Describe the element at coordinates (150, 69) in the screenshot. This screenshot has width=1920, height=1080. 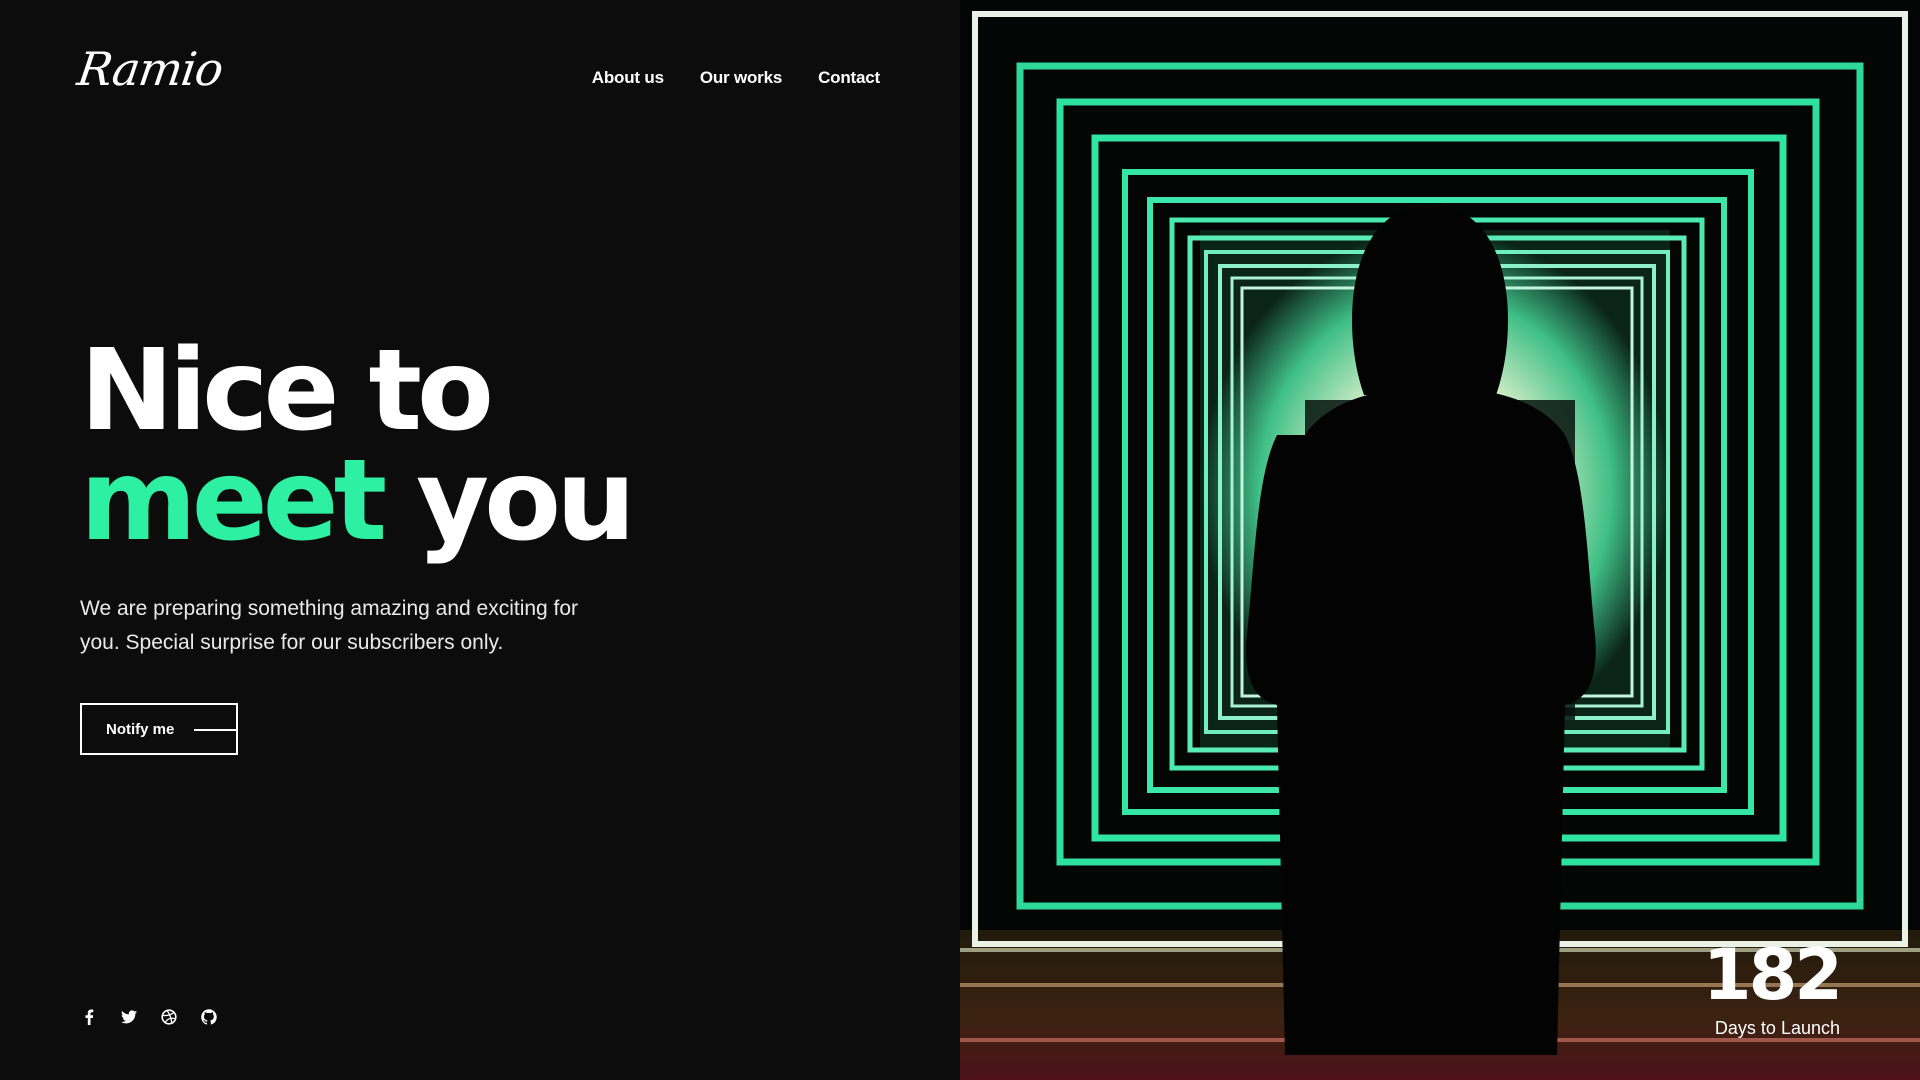
I see `brand-logo: Ramio` at that location.